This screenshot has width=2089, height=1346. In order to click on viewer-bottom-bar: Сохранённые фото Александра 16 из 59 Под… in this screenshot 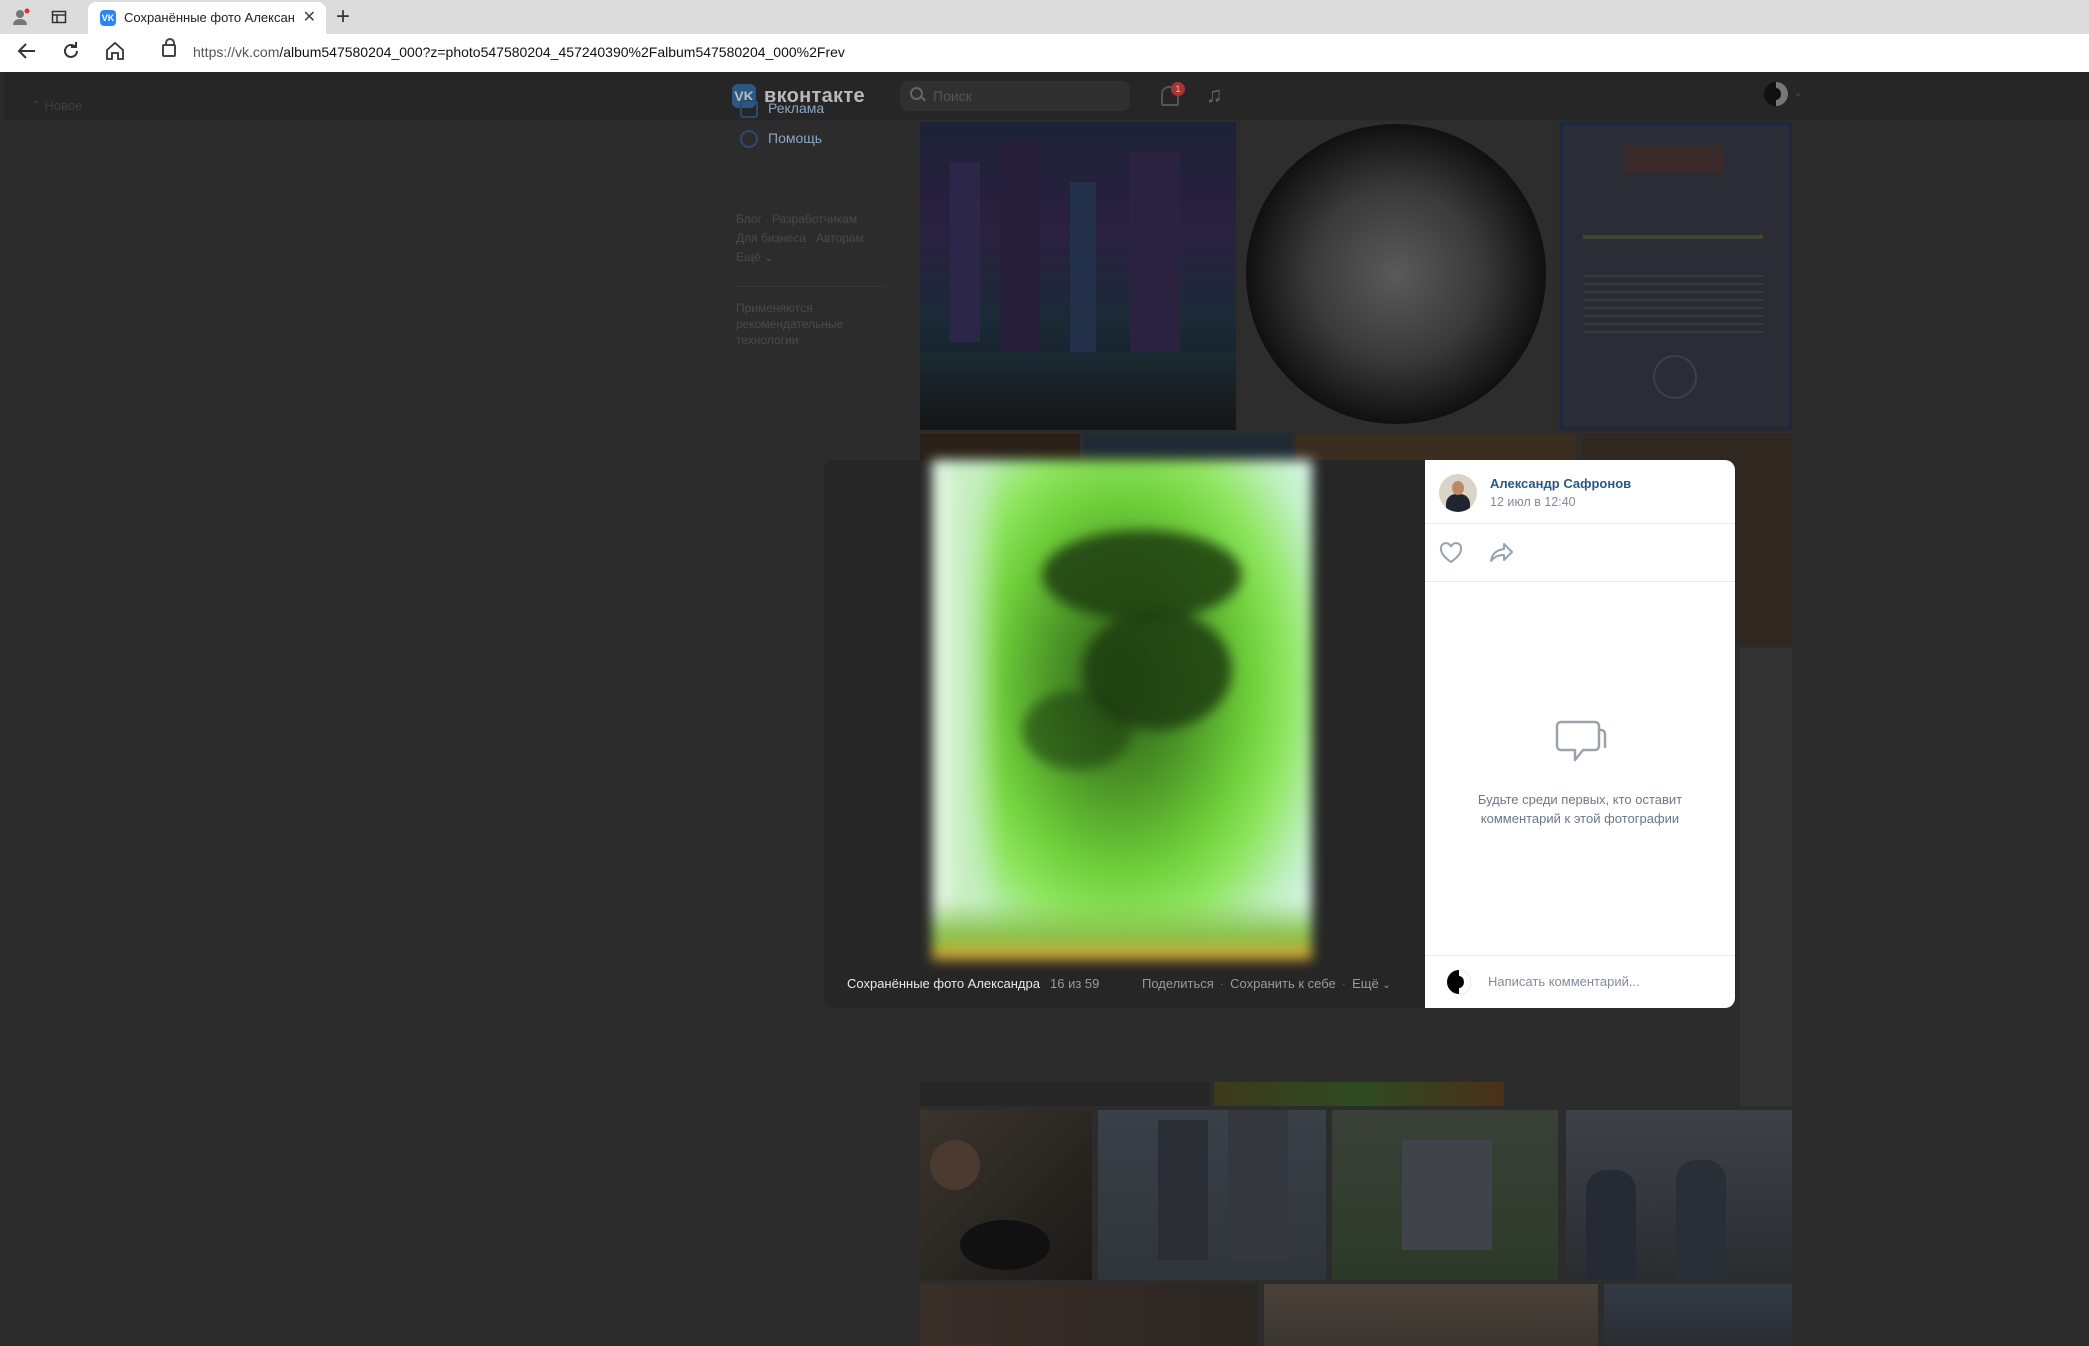, I will do `click(1119, 983)`.